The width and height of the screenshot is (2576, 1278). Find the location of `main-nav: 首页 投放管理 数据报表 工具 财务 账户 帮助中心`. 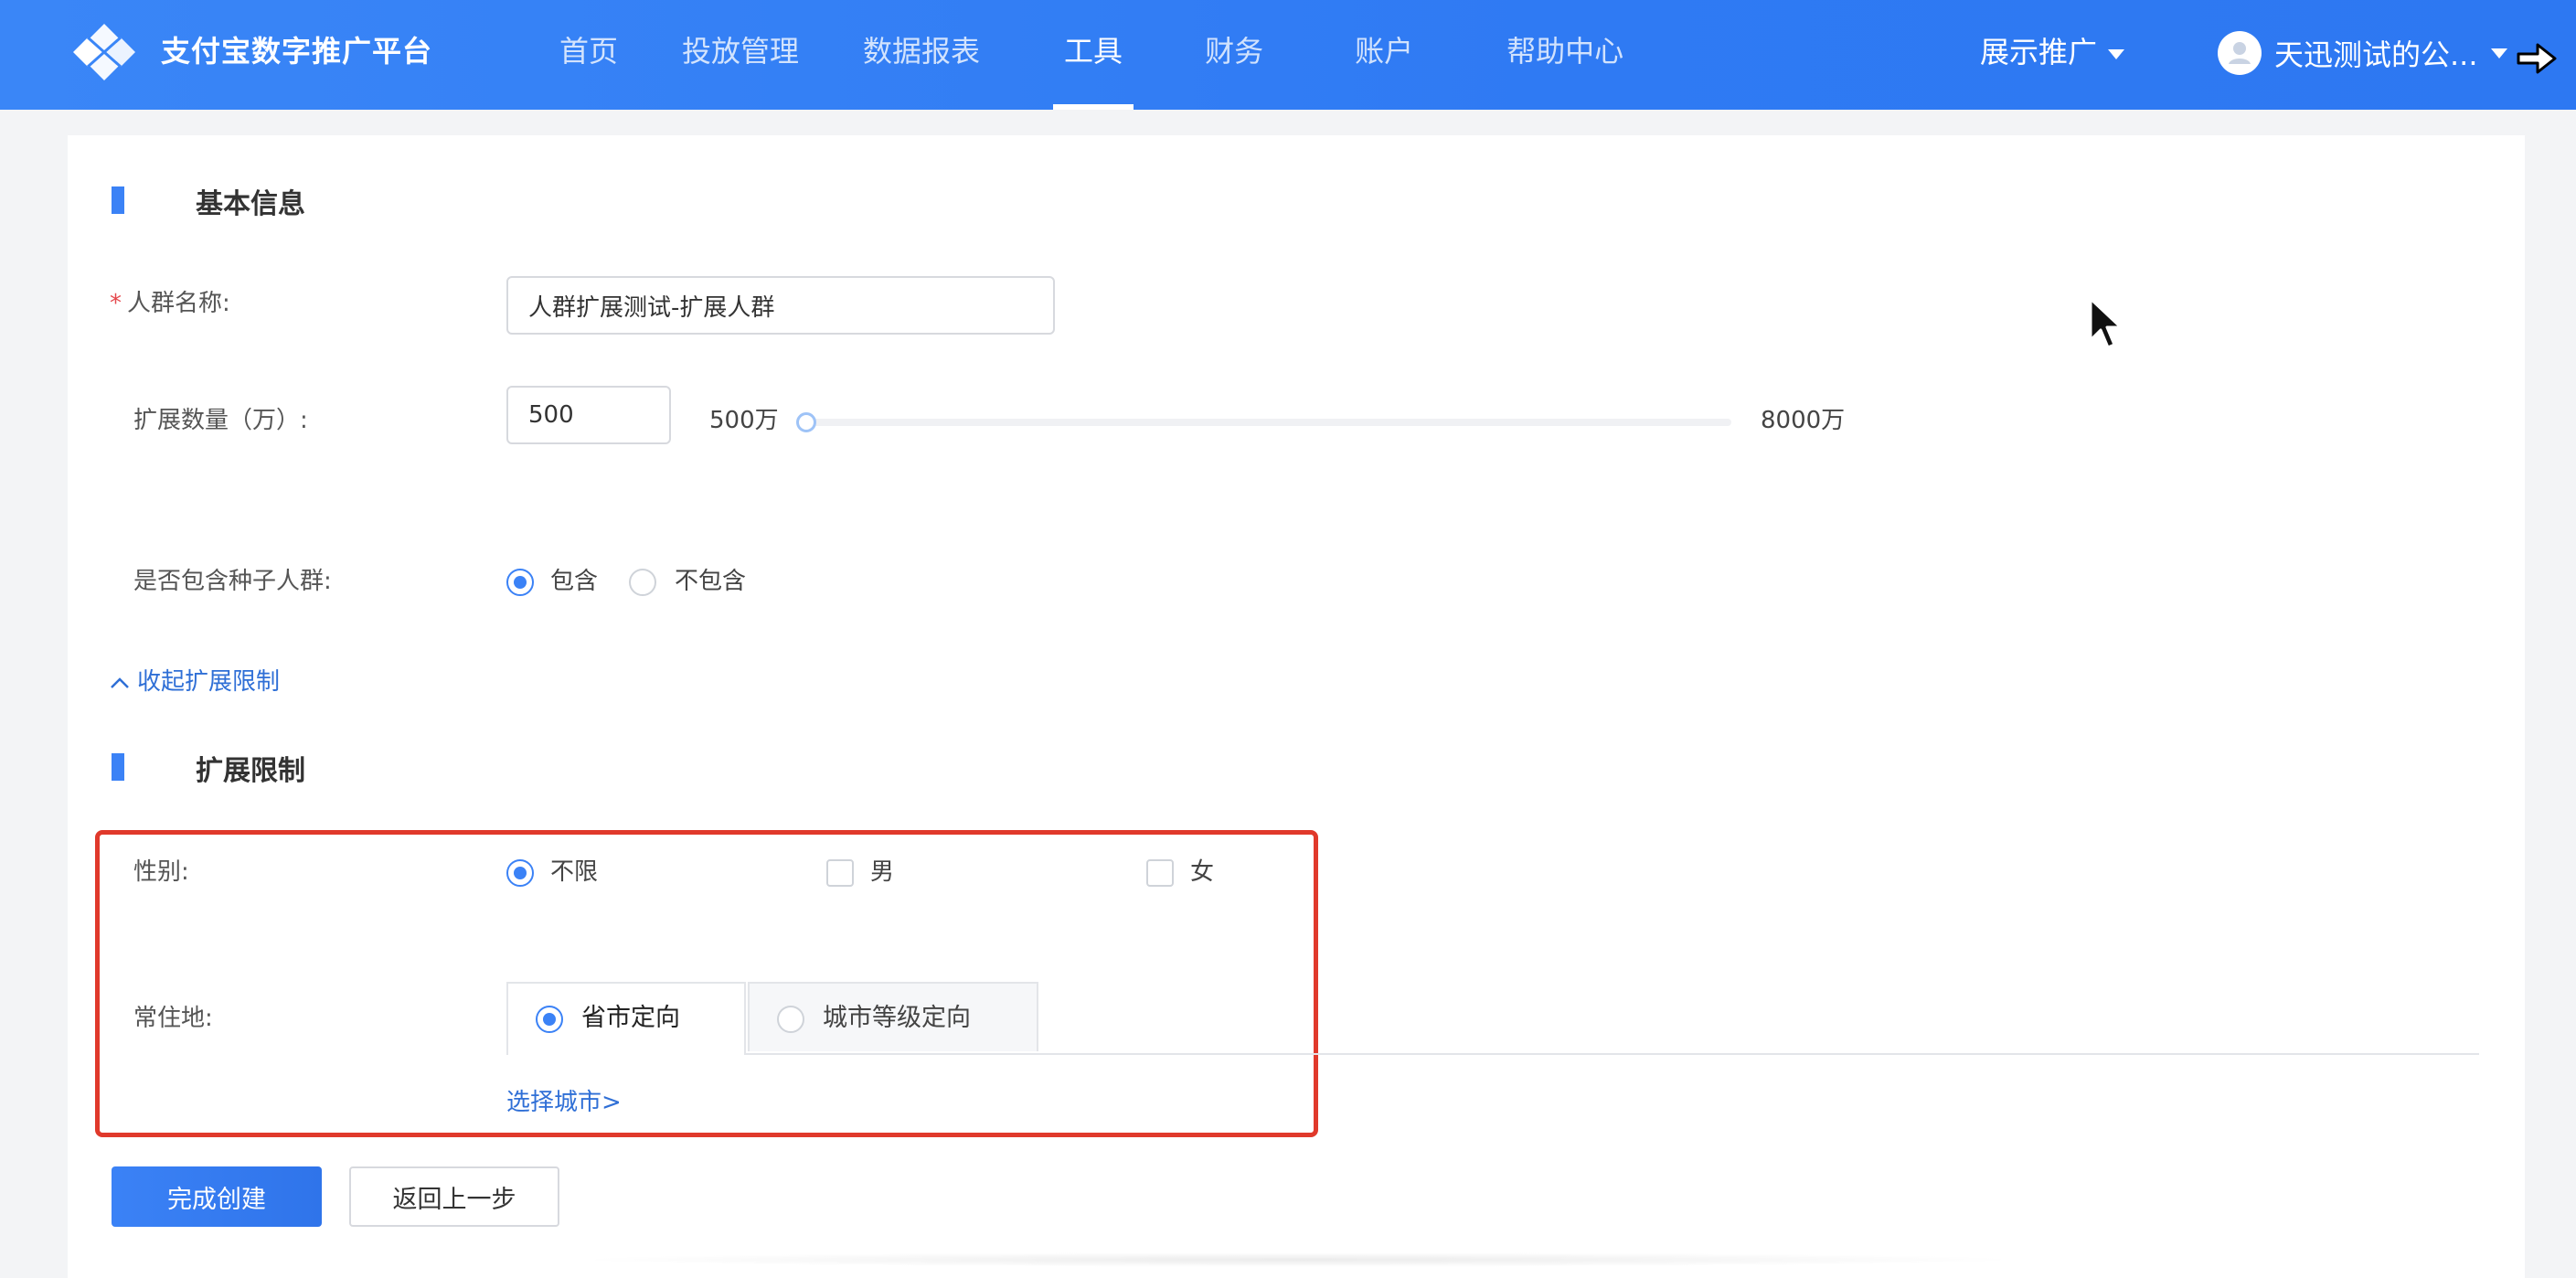

main-nav: 首页 投放管理 数据报表 工具 财务 账户 帮助中心 is located at coordinates (1091, 55).